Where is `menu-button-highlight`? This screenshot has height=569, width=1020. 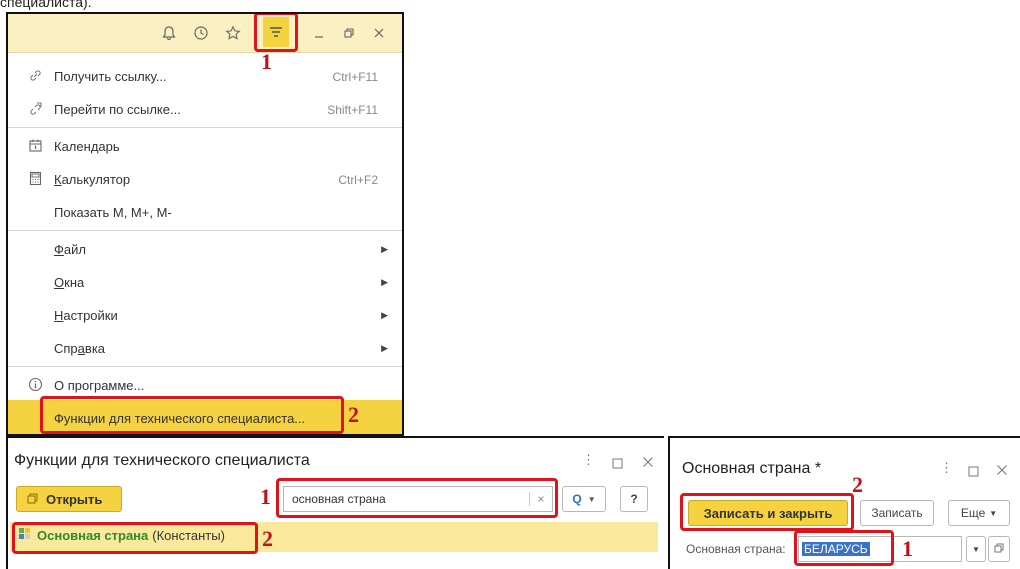 menu-button-highlight is located at coordinates (276, 33).